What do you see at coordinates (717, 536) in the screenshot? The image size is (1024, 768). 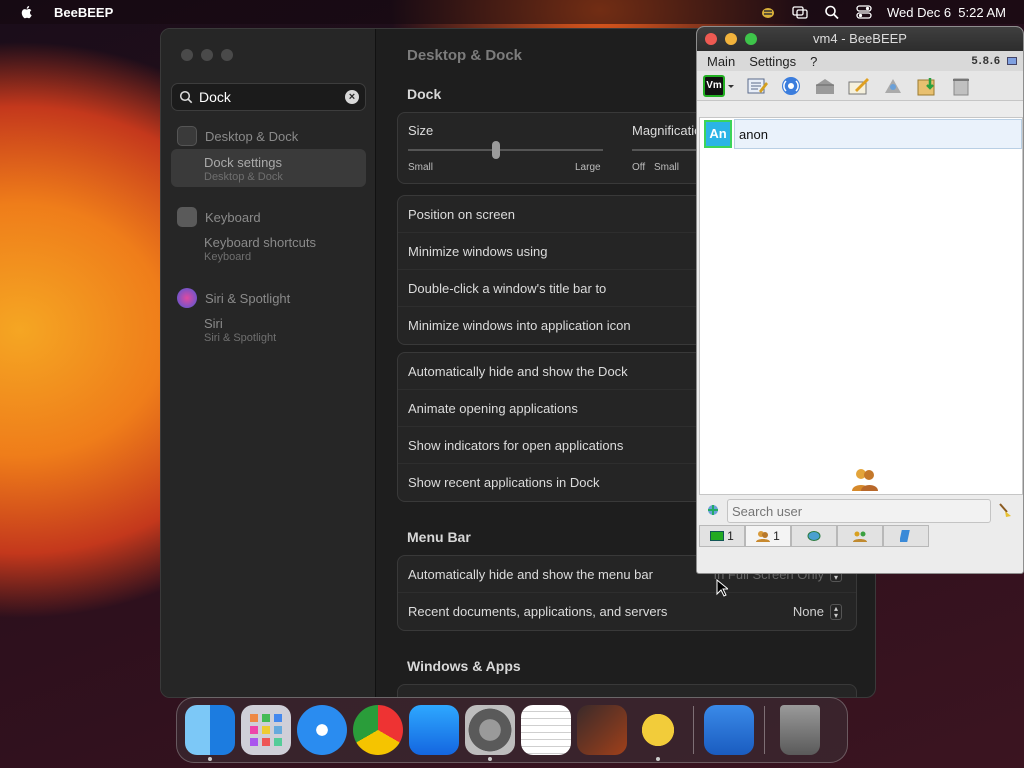 I see `users-tab-icon` at bounding box center [717, 536].